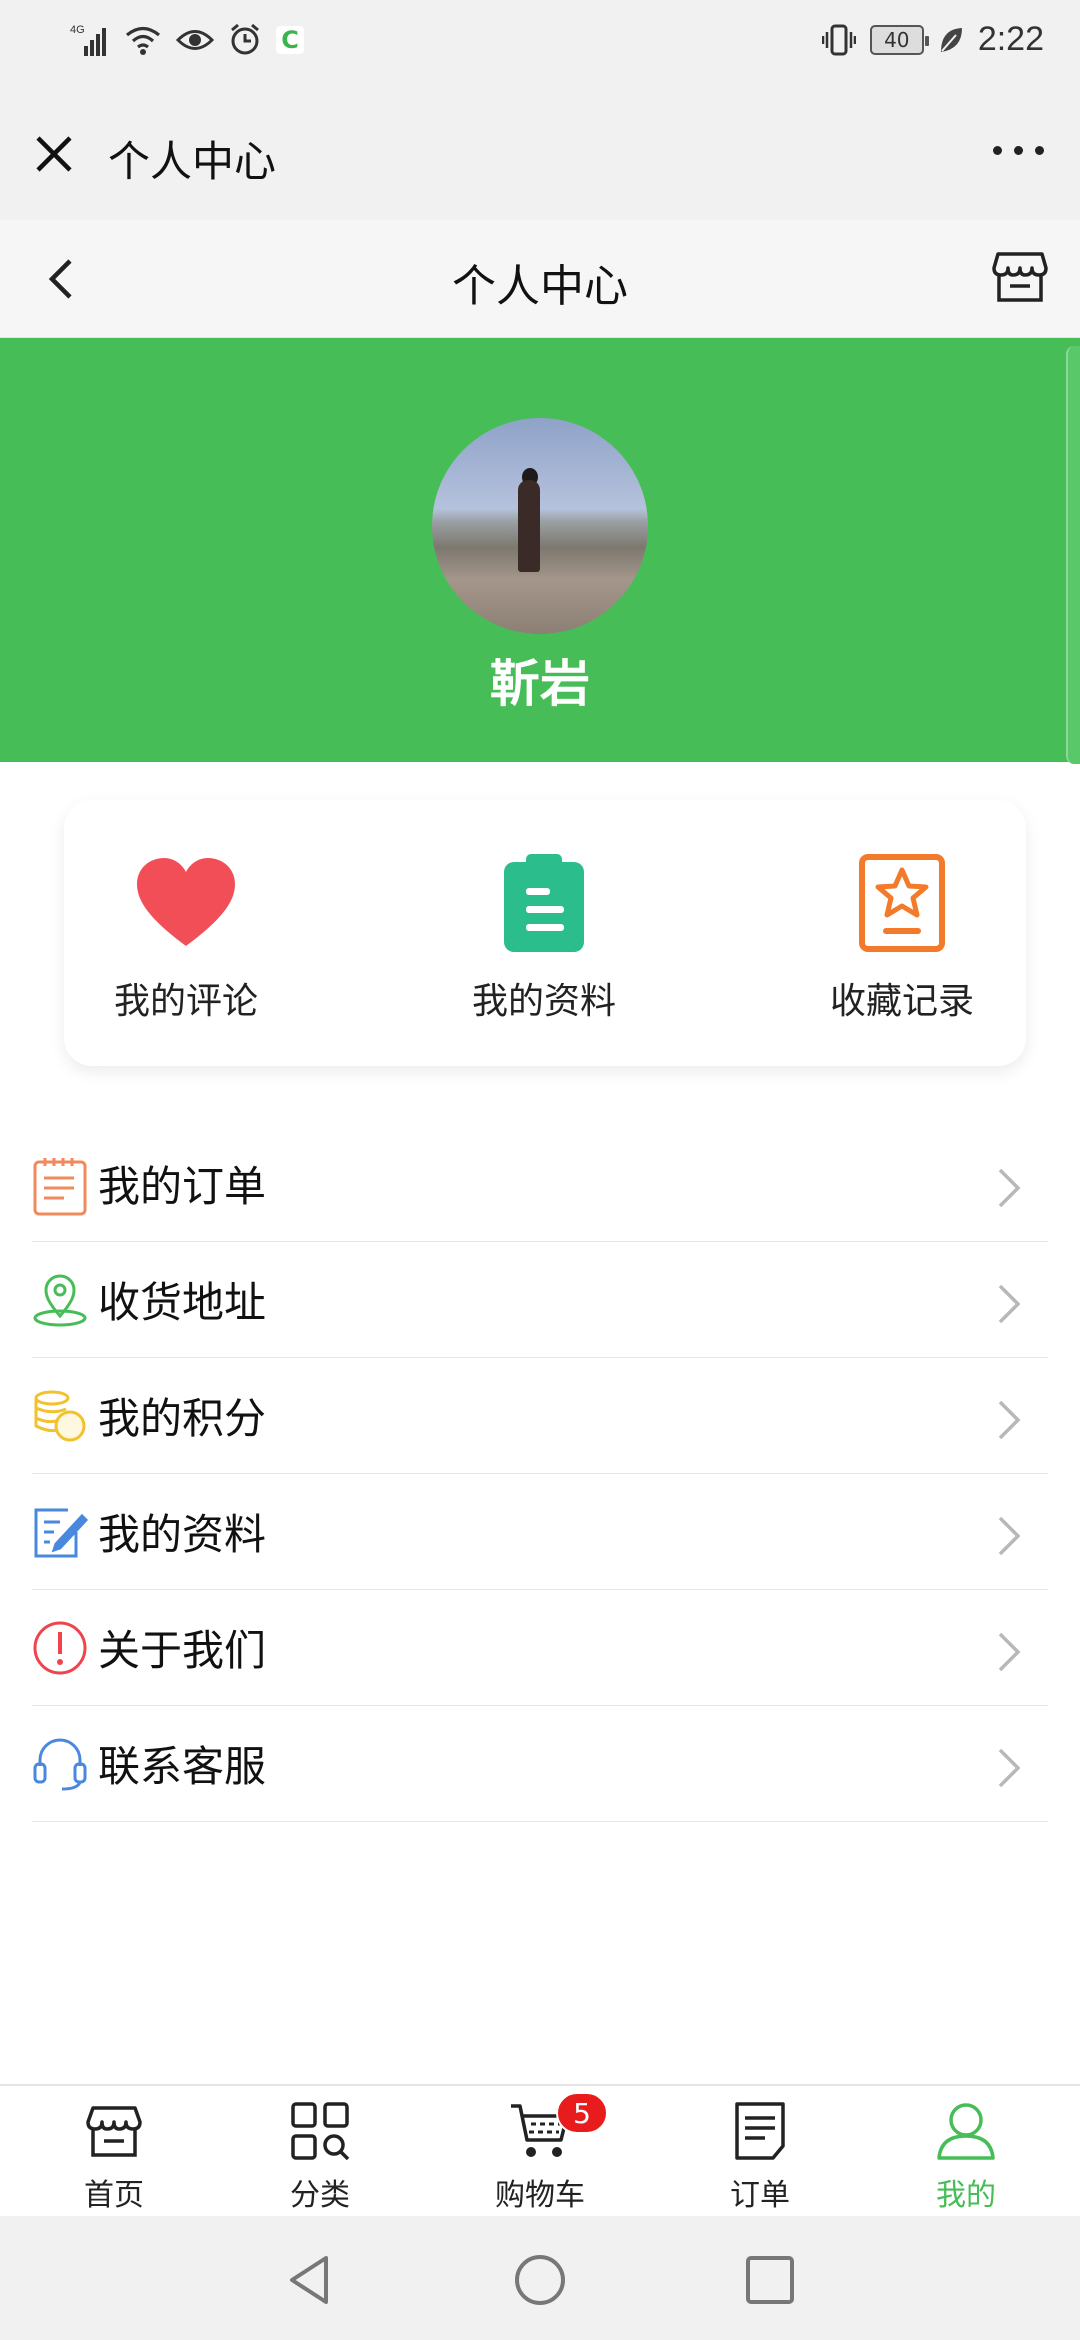 This screenshot has width=1080, height=2340. Describe the element at coordinates (540, 1300) in the screenshot. I see `menu-item-address: 收货地址` at that location.